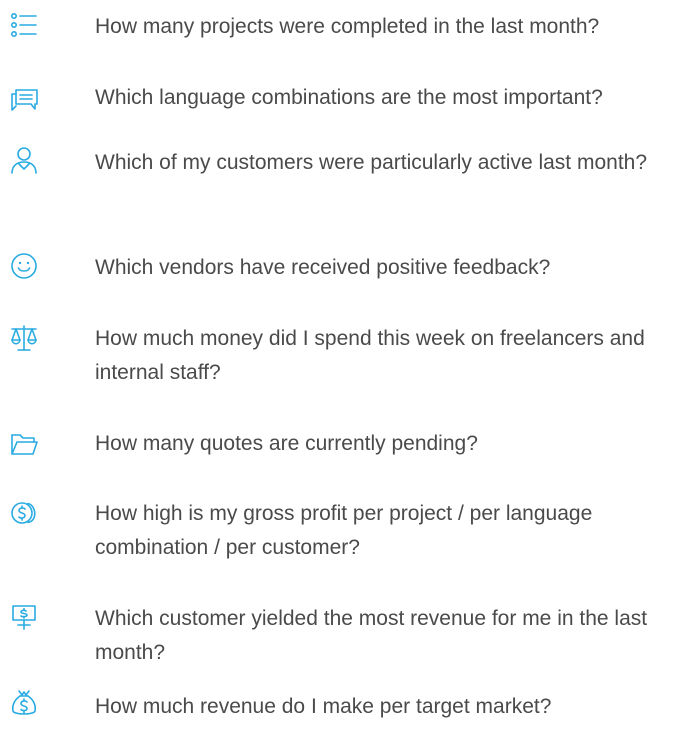 The image size is (692, 736). What do you see at coordinates (24, 160) in the screenshot?
I see `user-icon` at bounding box center [24, 160].